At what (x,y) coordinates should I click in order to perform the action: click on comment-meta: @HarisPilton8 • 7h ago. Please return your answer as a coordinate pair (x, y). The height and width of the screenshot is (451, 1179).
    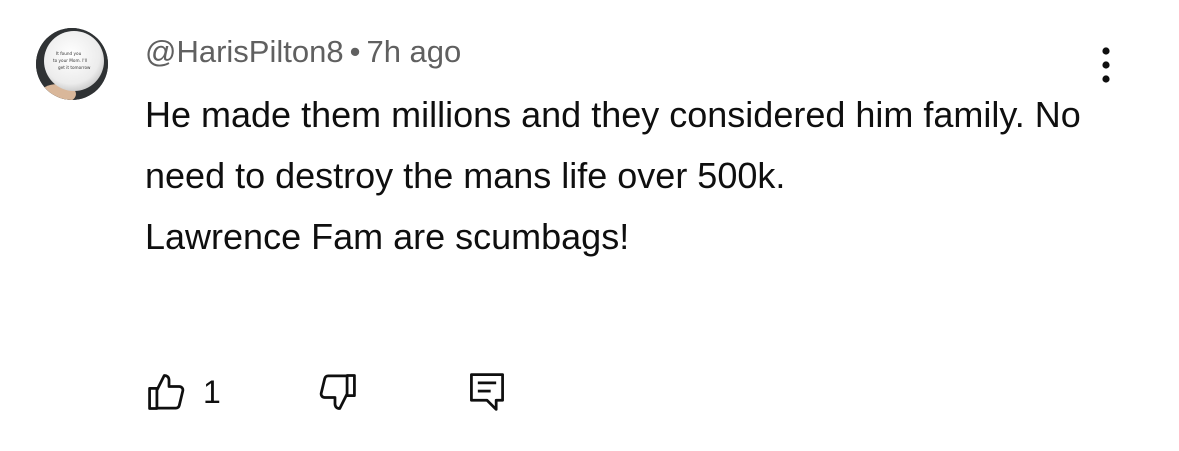
    Looking at the image, I should click on (303, 52).